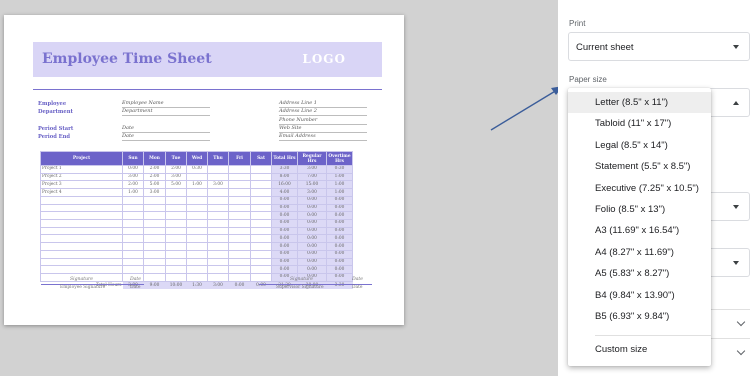 The image size is (750, 376). Describe the element at coordinates (639, 349) in the screenshot. I see `menu-item-custom-size: Custom size` at that location.